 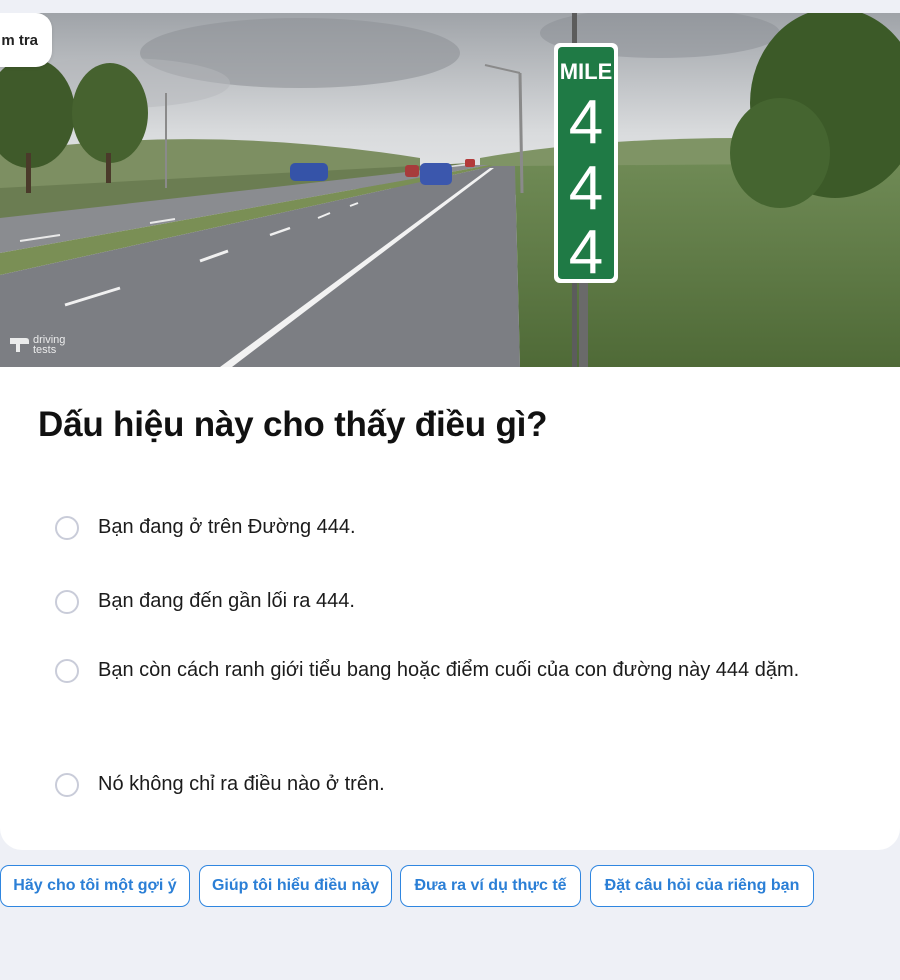 I want to click on mile-marker-sign: MILE 4 4 4, so click(x=586, y=165).